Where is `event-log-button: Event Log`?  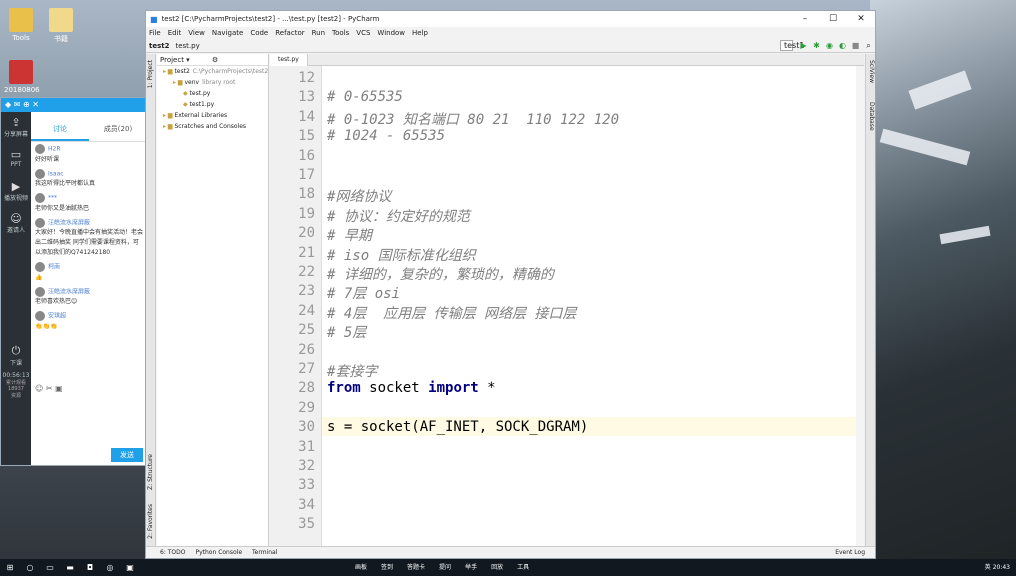
event-log-button: Event Log is located at coordinates (850, 552).